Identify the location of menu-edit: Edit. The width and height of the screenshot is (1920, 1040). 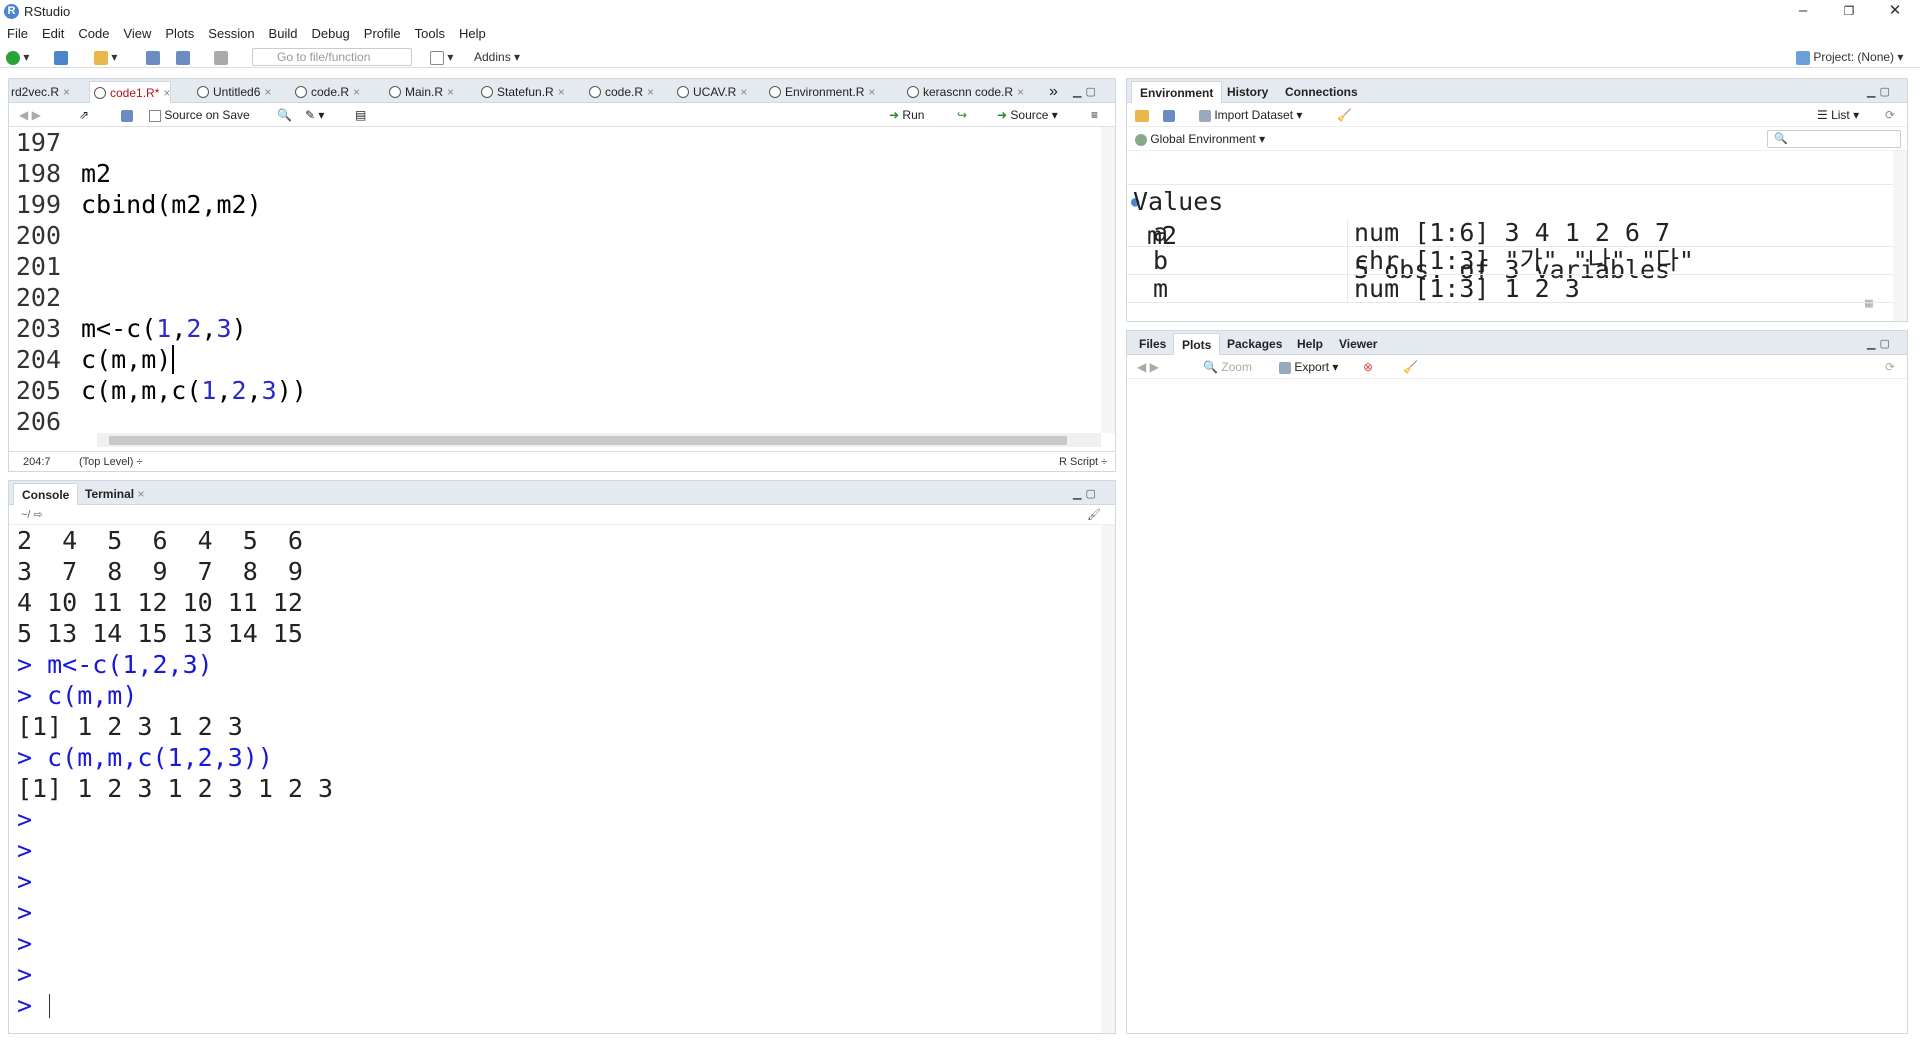
(53, 34).